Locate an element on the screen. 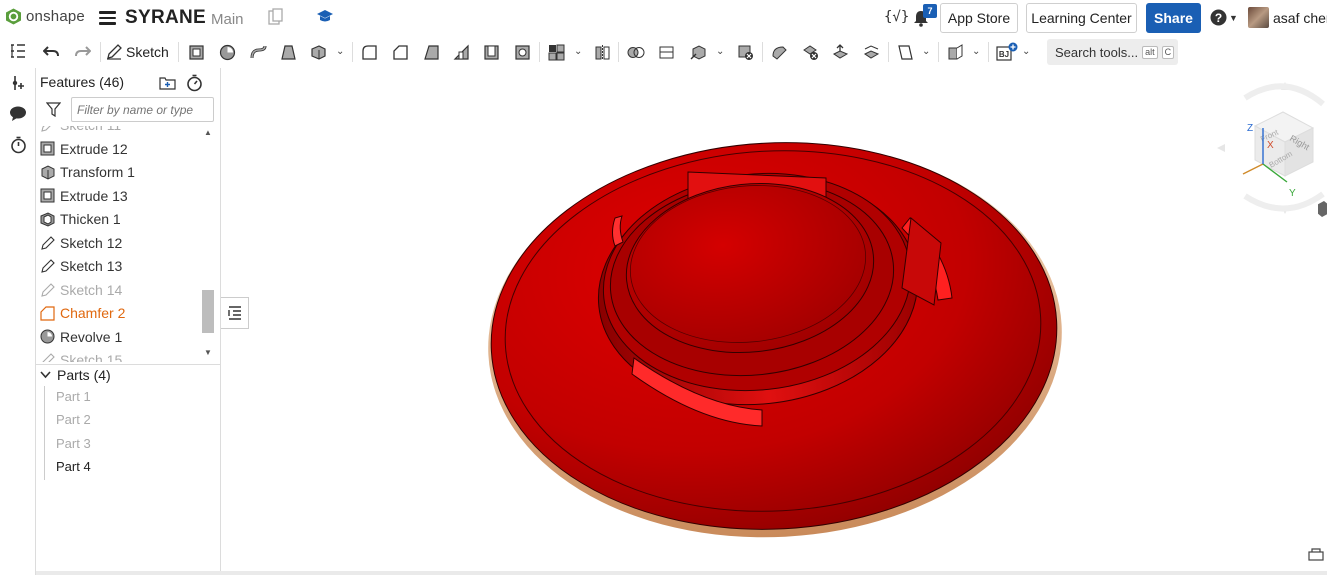  feature-item: Sketch 13 is located at coordinates (81, 266).